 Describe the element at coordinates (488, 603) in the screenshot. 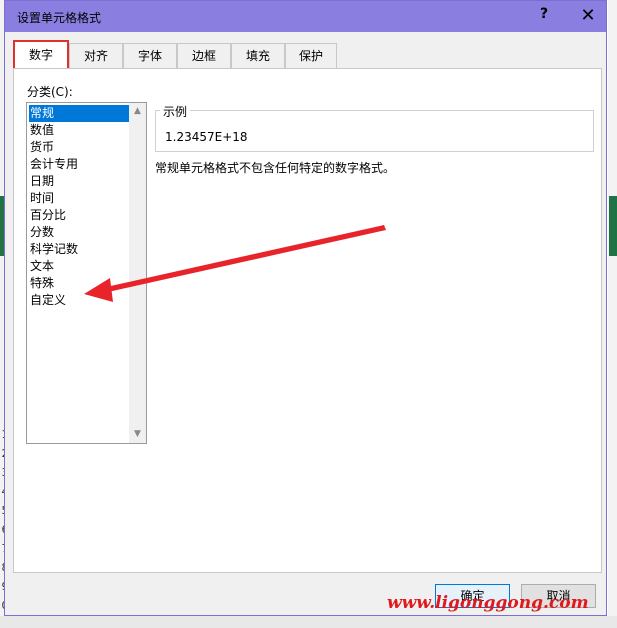

I see `watermark-text: www.ligonggong.com` at that location.